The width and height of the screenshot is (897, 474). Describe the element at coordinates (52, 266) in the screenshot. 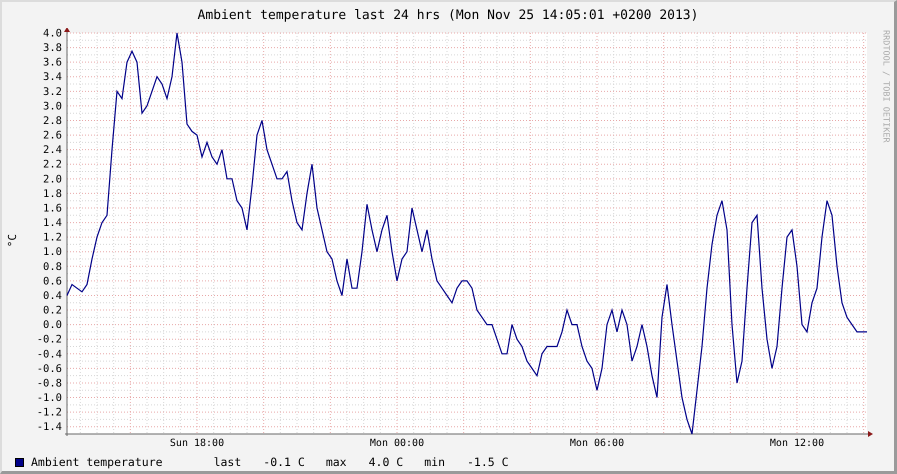

I see `y-tick-label: 0.8` at that location.